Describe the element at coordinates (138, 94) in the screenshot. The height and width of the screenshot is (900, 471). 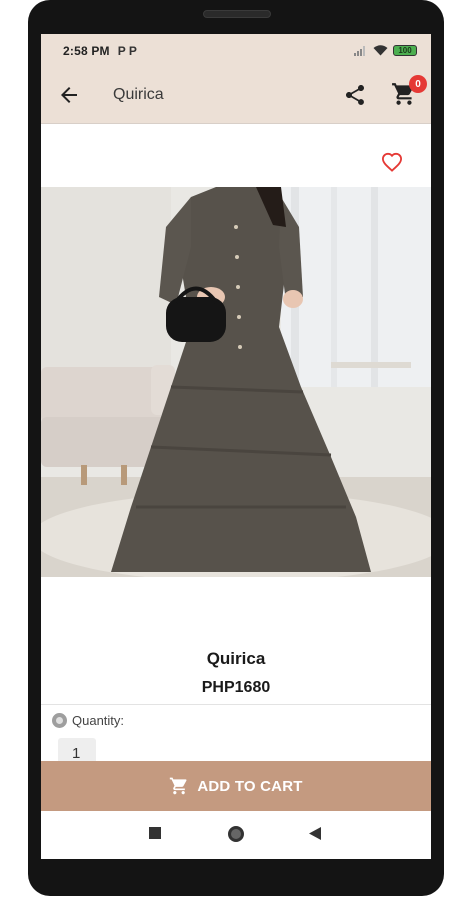
I see `page-title: Quirica` at that location.